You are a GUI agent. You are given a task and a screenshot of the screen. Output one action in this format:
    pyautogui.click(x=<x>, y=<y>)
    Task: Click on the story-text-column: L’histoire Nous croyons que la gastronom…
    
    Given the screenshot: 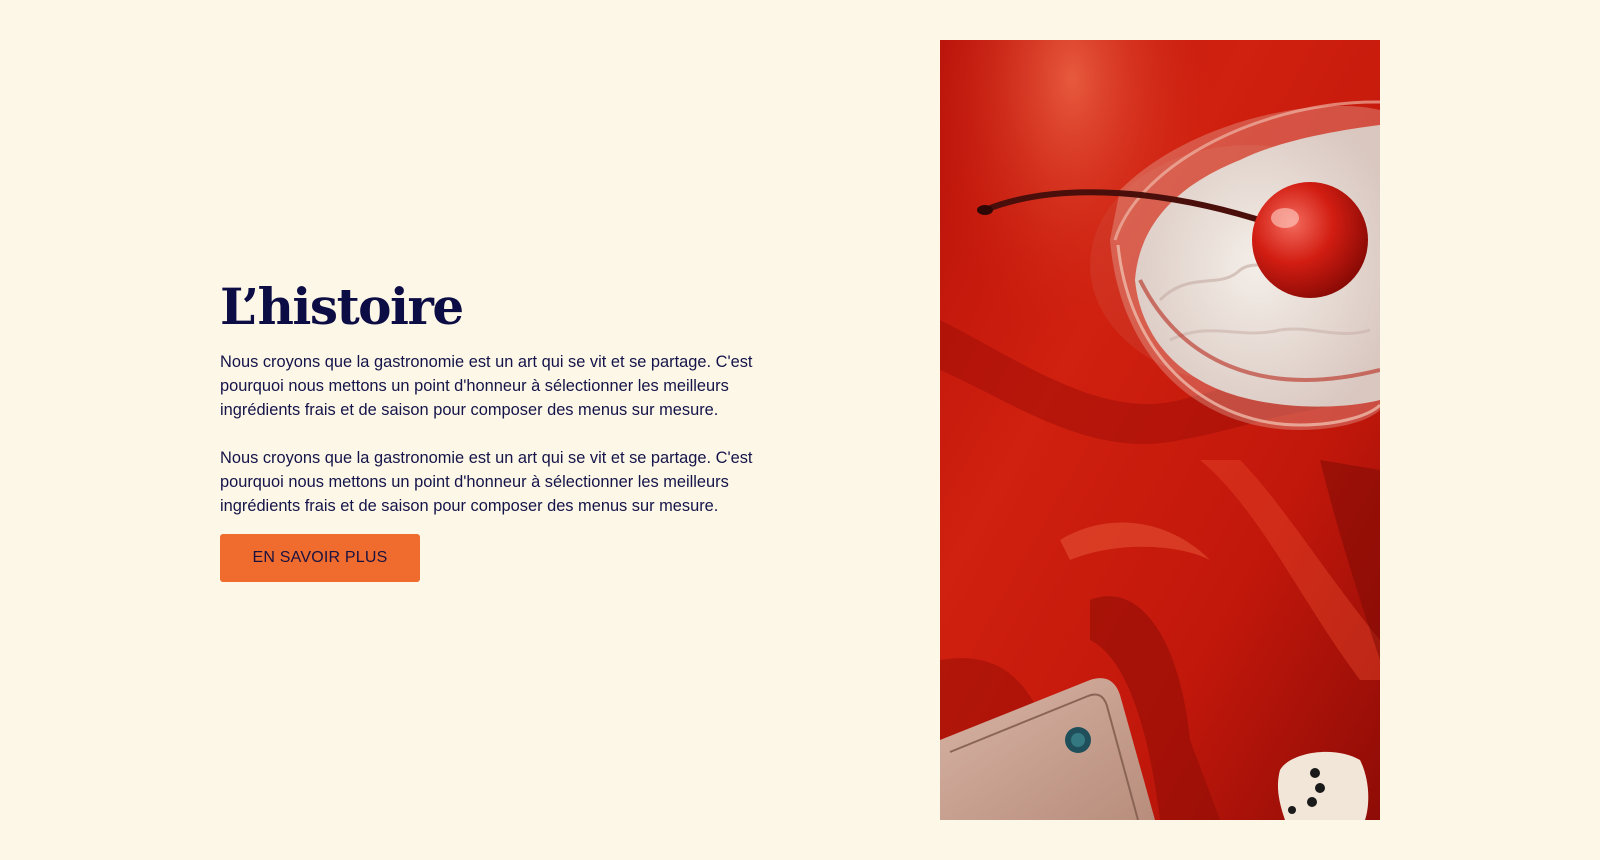 What is the action you would take?
    pyautogui.click(x=505, y=430)
    